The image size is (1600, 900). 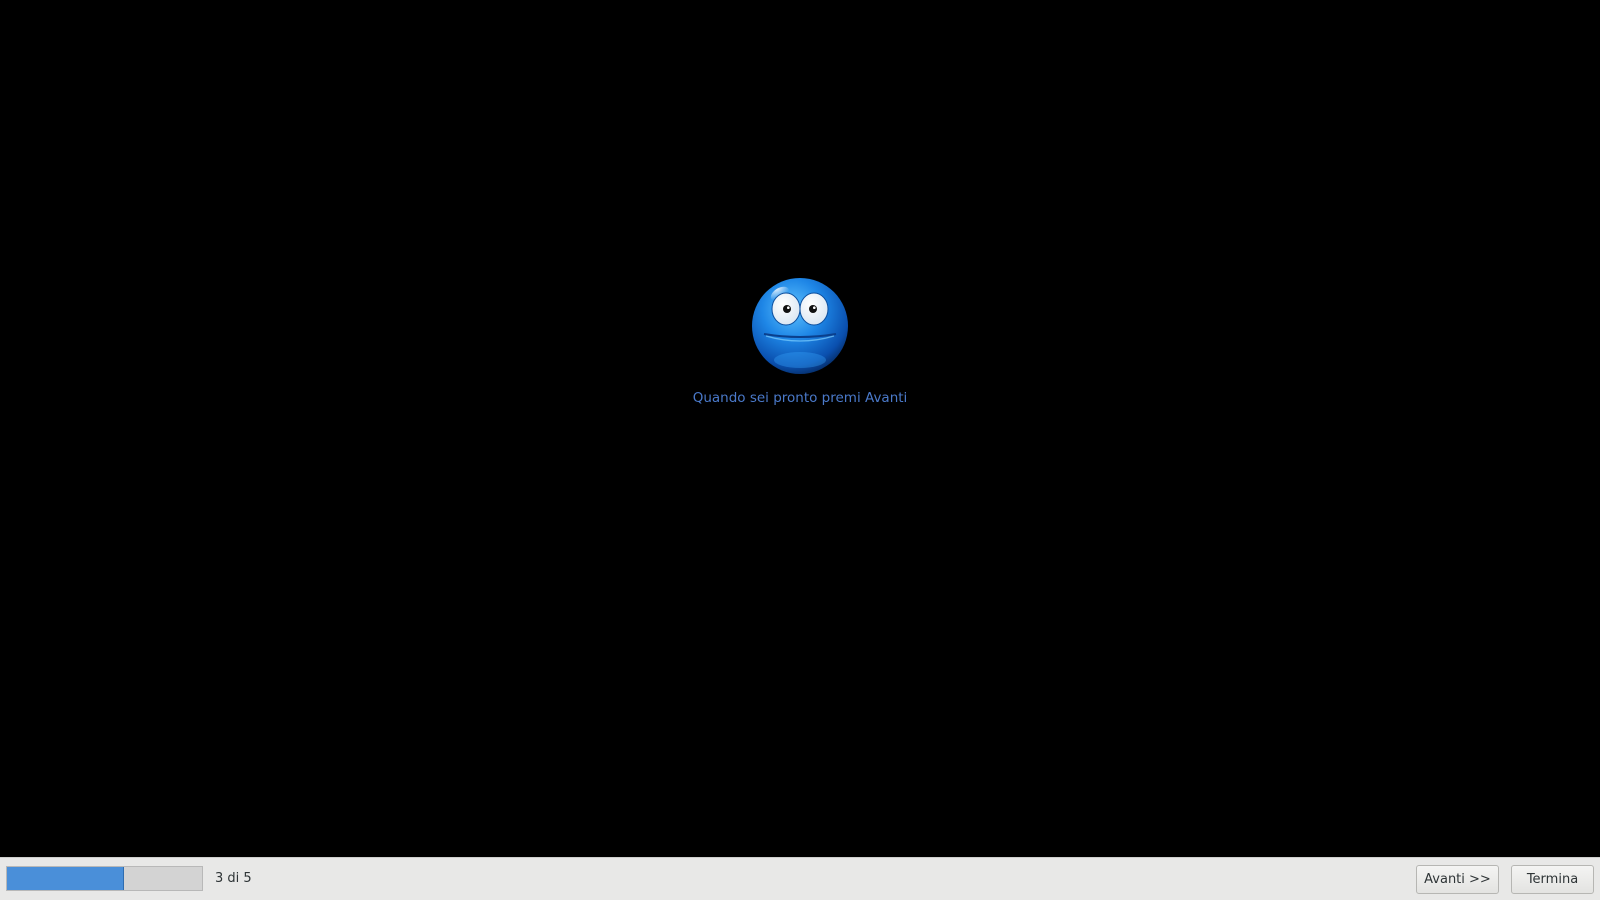 I want to click on wizard-footer: 3 di 5 Avanti >> Termina, so click(x=800, y=878).